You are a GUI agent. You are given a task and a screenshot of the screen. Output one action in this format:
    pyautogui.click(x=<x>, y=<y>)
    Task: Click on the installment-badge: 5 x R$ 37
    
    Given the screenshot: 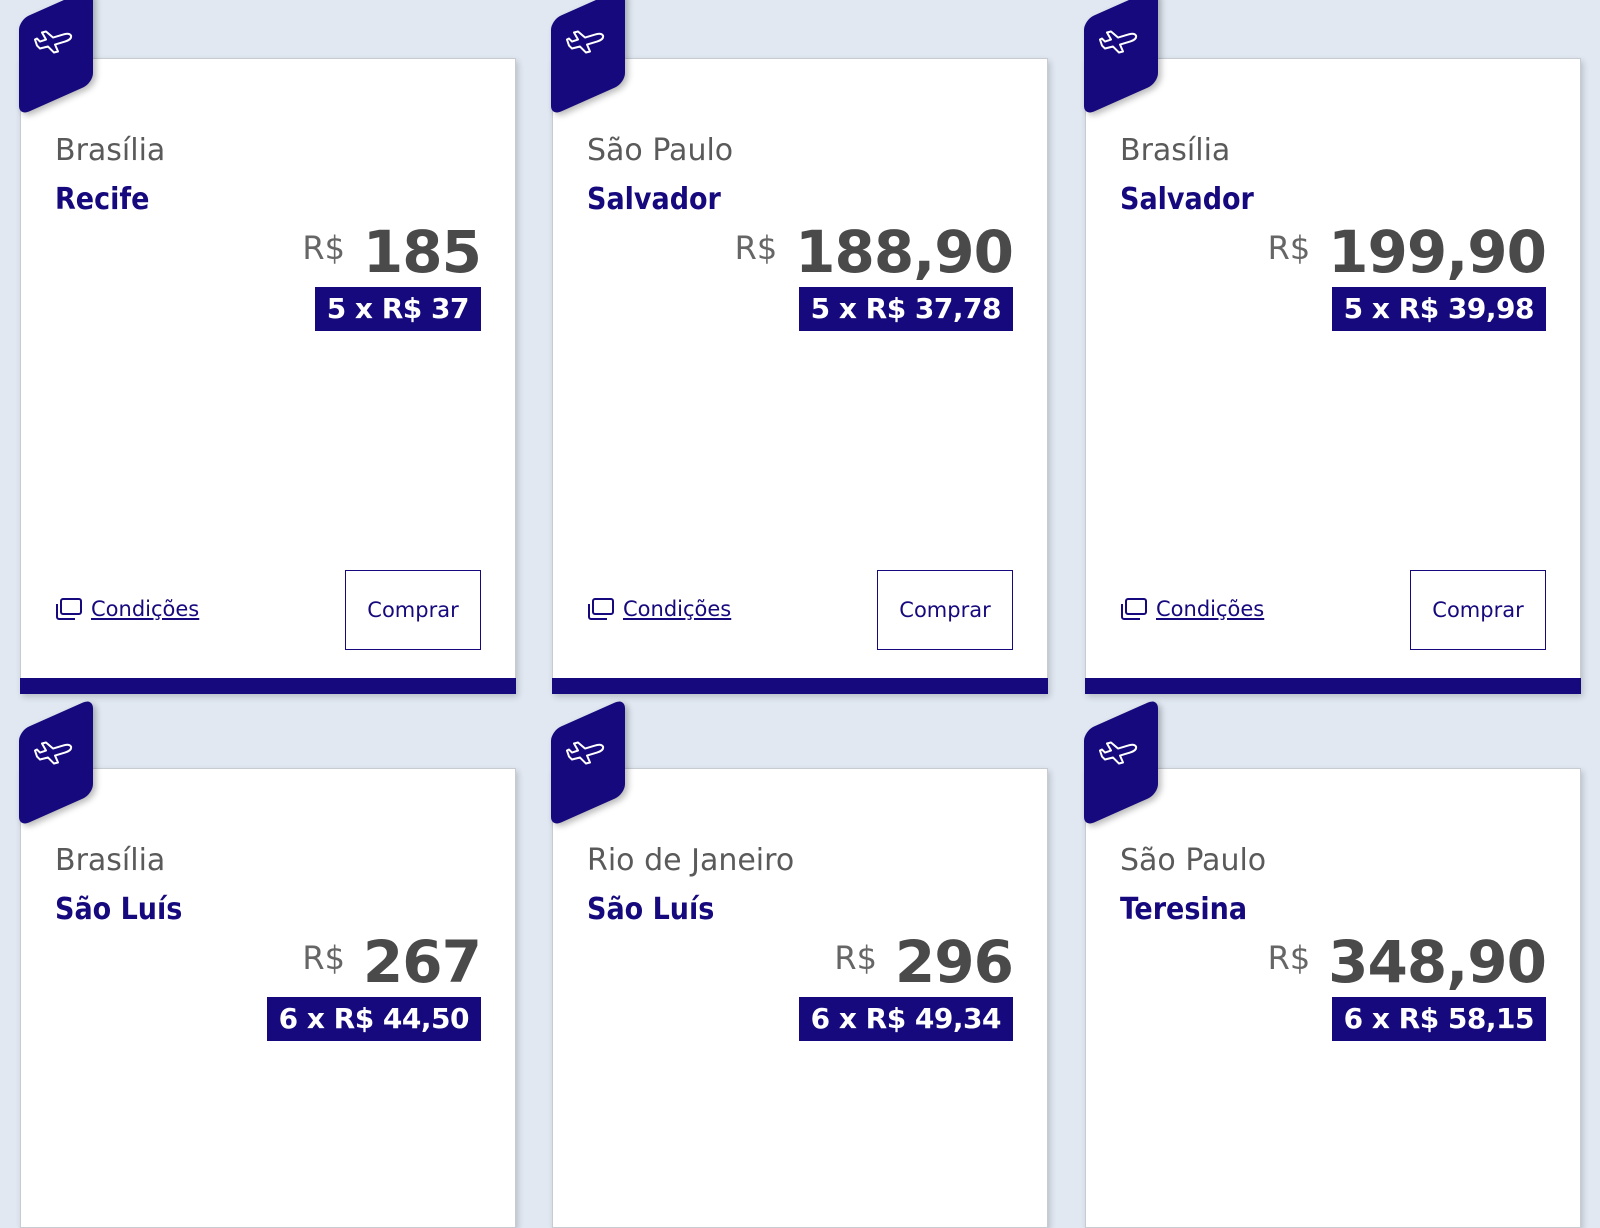 What is the action you would take?
    pyautogui.click(x=397, y=309)
    